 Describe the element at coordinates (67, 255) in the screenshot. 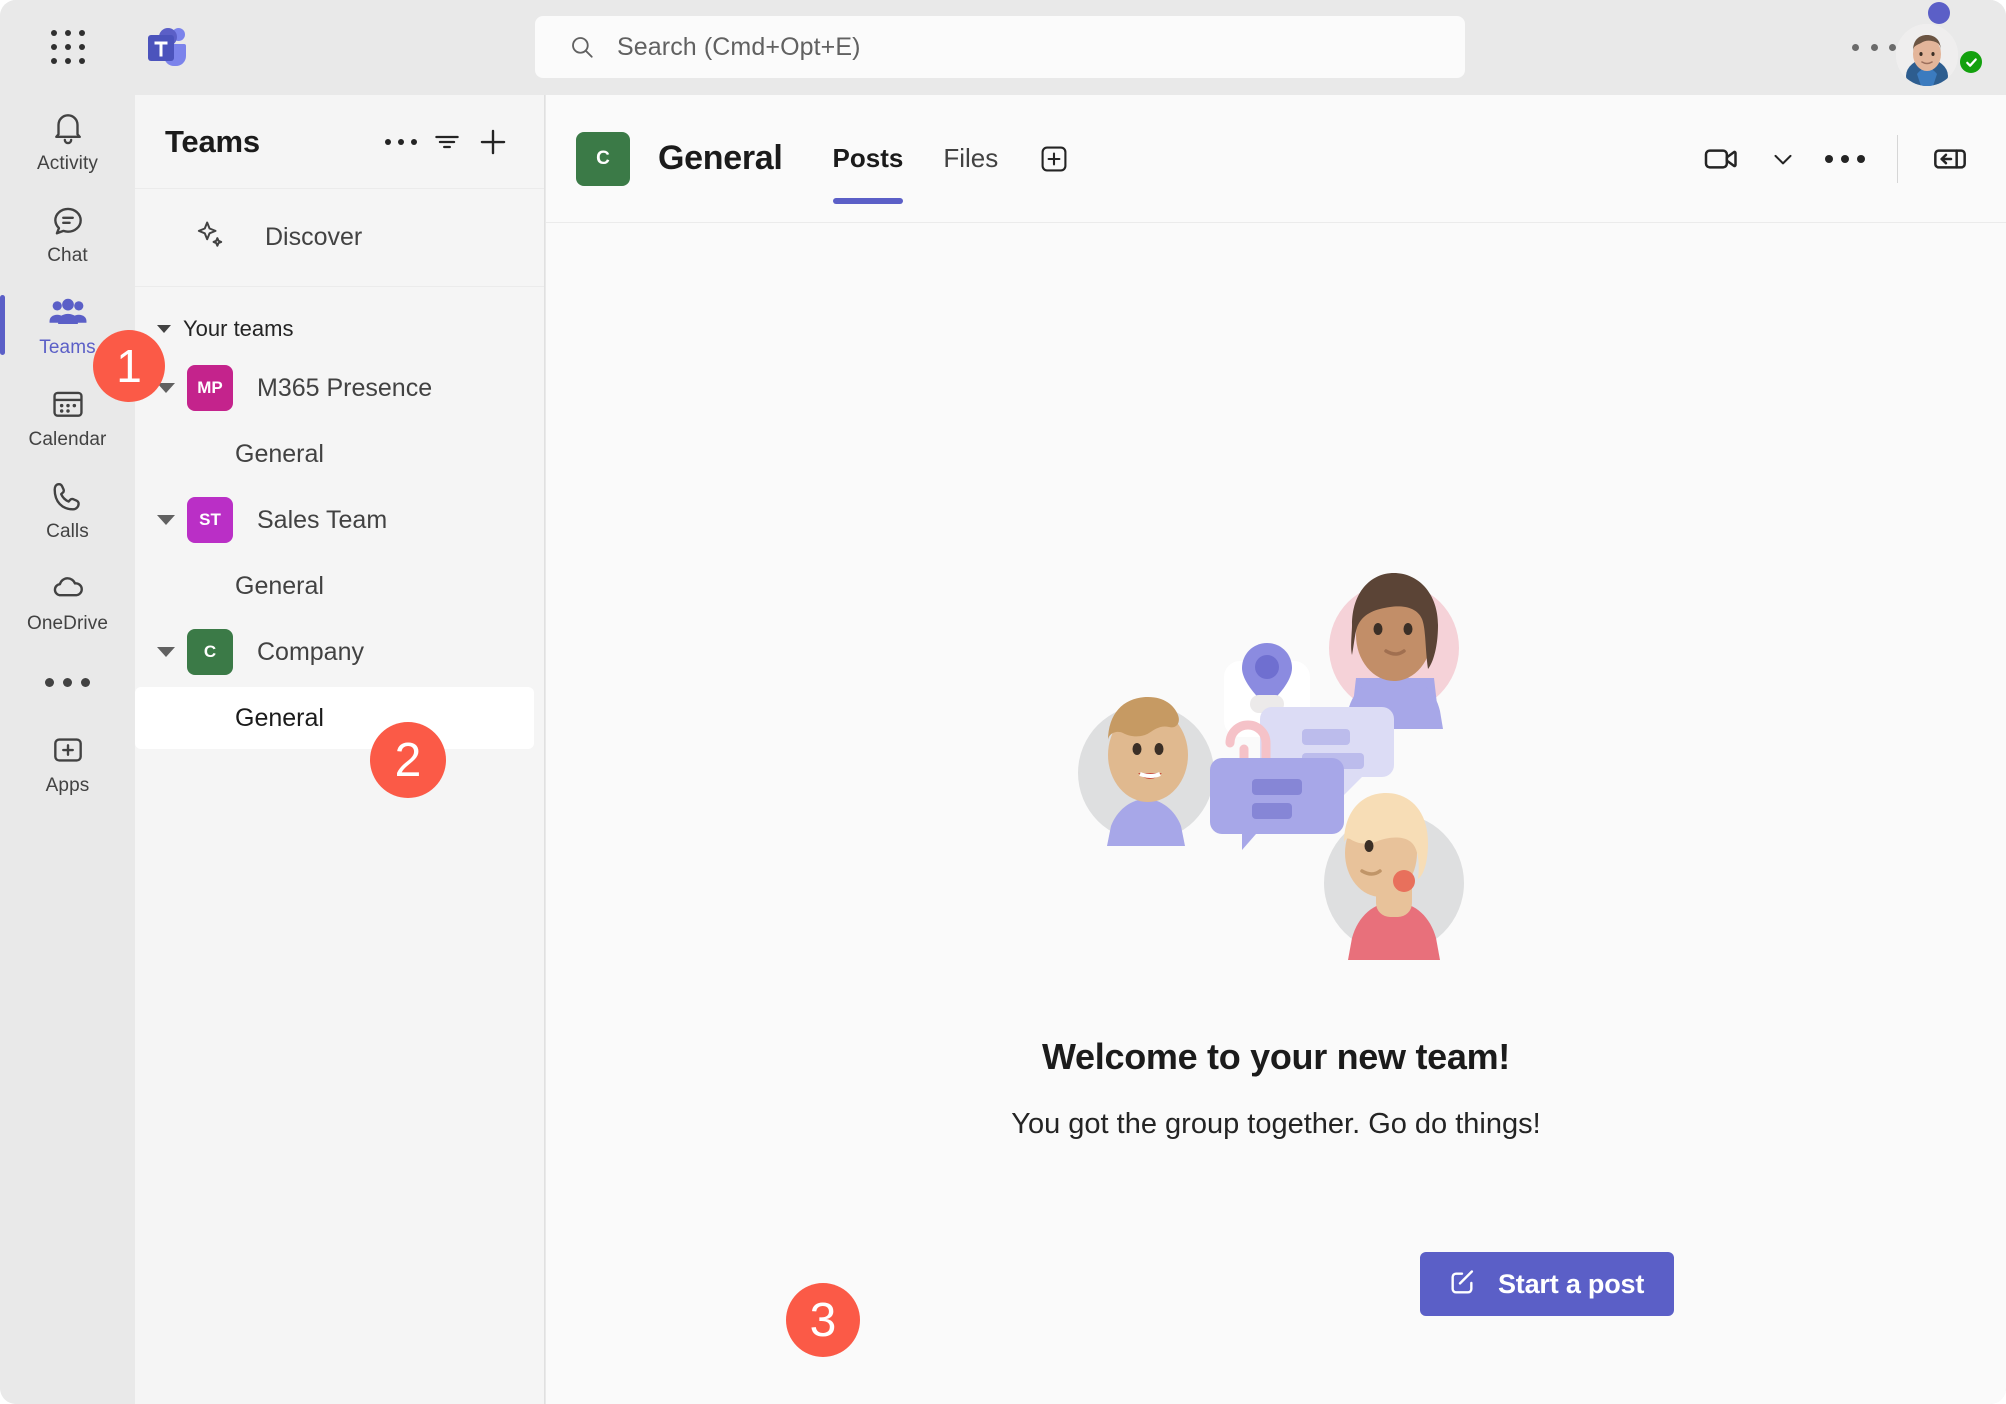

I see `rail-label-chat: Chat` at that location.